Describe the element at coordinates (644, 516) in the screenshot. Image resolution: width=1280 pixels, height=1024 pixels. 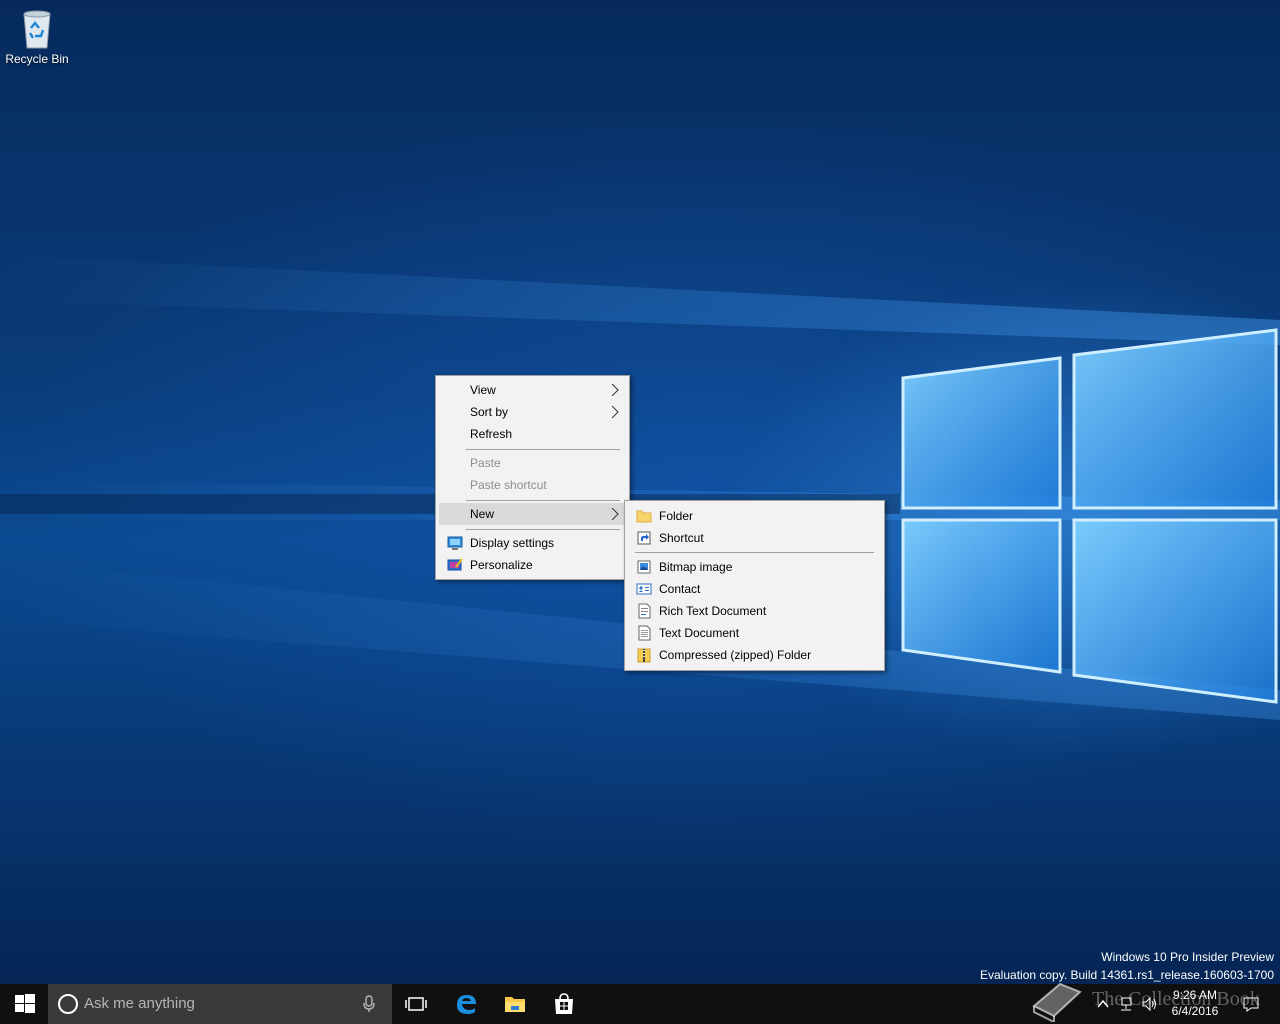
I see `folder-icon` at that location.